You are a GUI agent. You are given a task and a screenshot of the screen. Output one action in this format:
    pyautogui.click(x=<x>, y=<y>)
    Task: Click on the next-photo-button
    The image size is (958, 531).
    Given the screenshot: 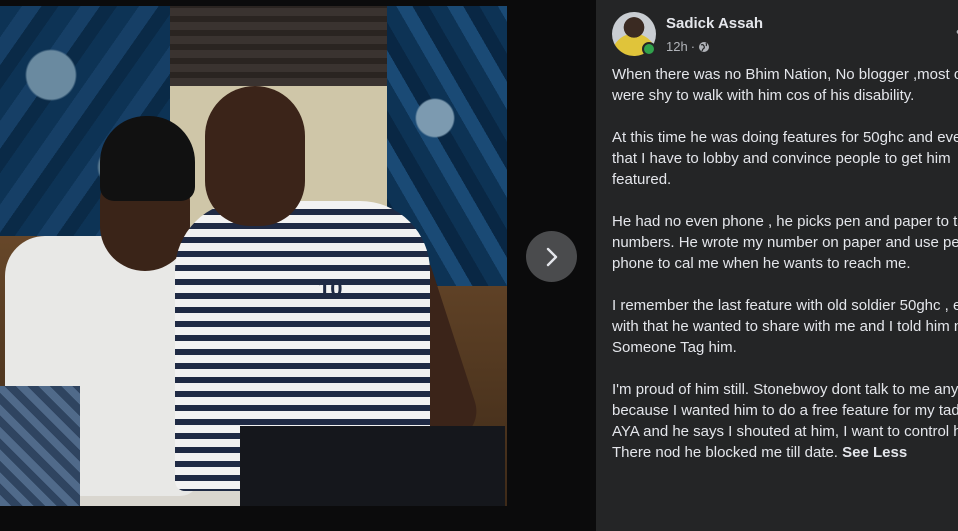 What is the action you would take?
    pyautogui.click(x=551, y=256)
    